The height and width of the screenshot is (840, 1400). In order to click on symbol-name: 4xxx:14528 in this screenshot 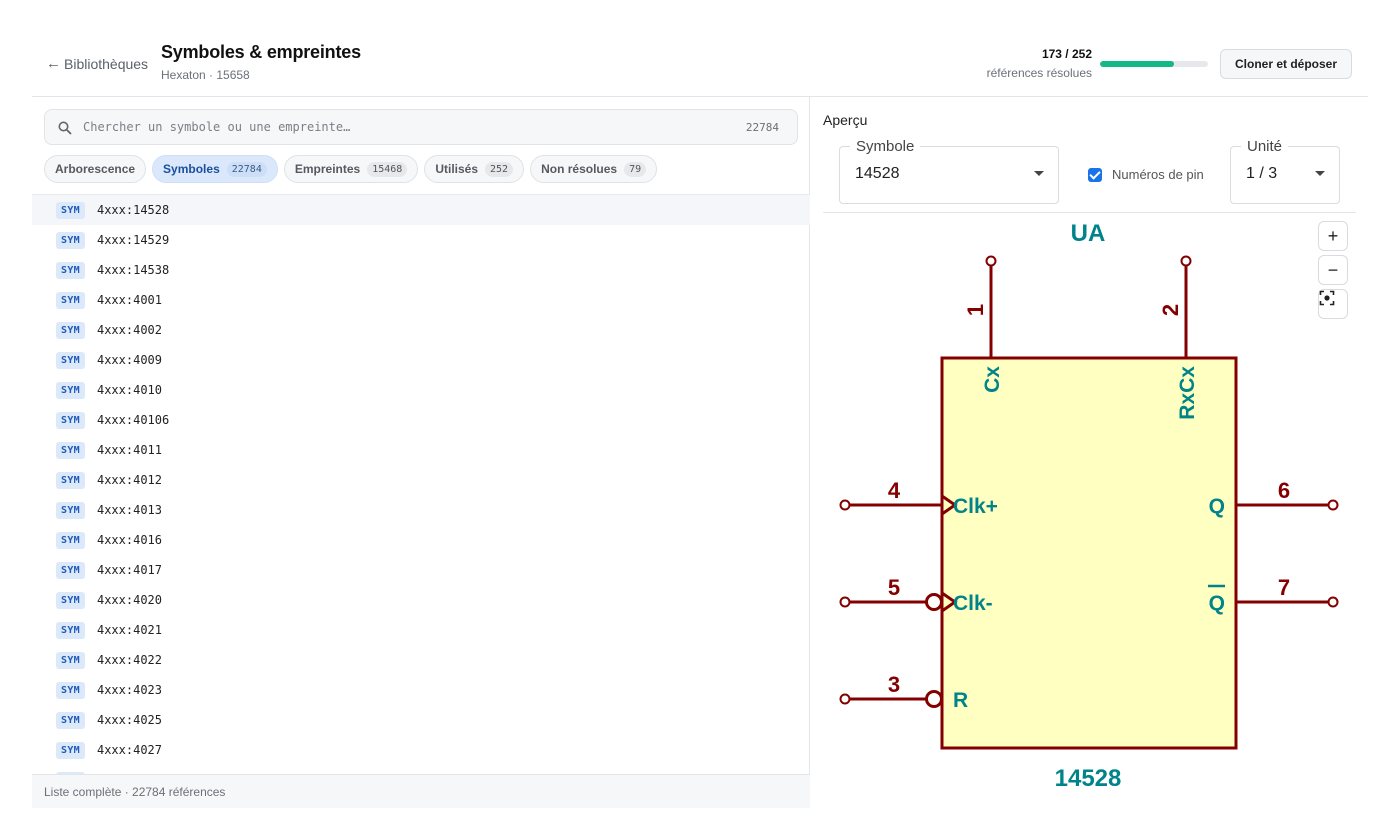, I will do `click(133, 210)`.